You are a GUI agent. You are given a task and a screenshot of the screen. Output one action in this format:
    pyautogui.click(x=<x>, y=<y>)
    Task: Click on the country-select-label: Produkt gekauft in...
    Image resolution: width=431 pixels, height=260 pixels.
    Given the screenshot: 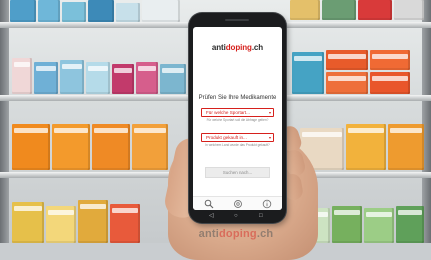 What is the action you would take?
    pyautogui.click(x=226, y=137)
    